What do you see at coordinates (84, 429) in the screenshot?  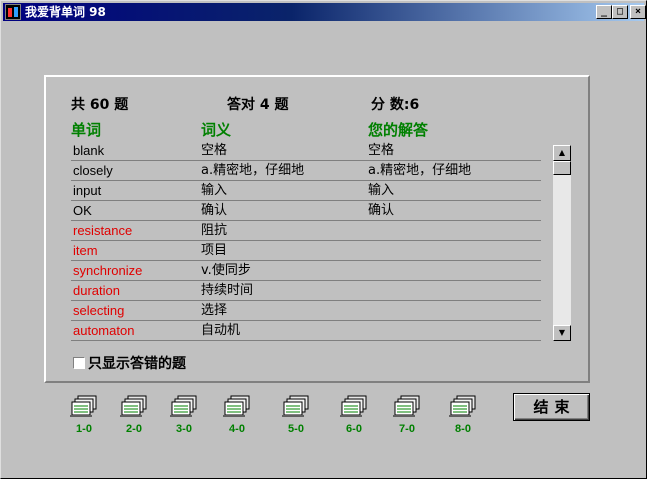 I see `group-label: 1-0` at bounding box center [84, 429].